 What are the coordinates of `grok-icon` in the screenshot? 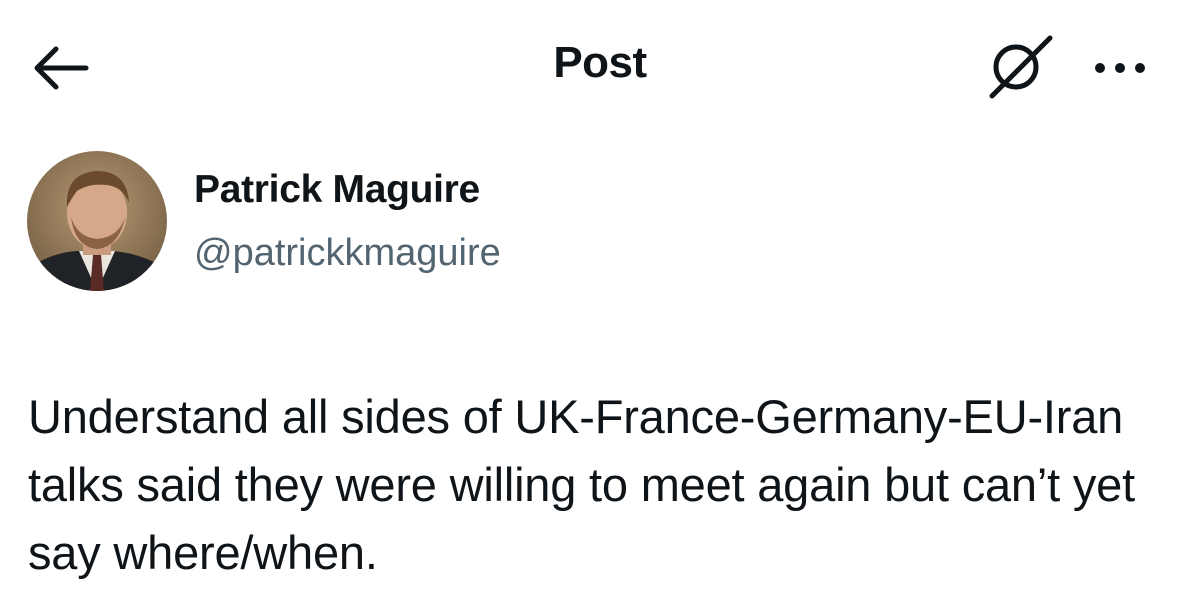 It's located at (1021, 67).